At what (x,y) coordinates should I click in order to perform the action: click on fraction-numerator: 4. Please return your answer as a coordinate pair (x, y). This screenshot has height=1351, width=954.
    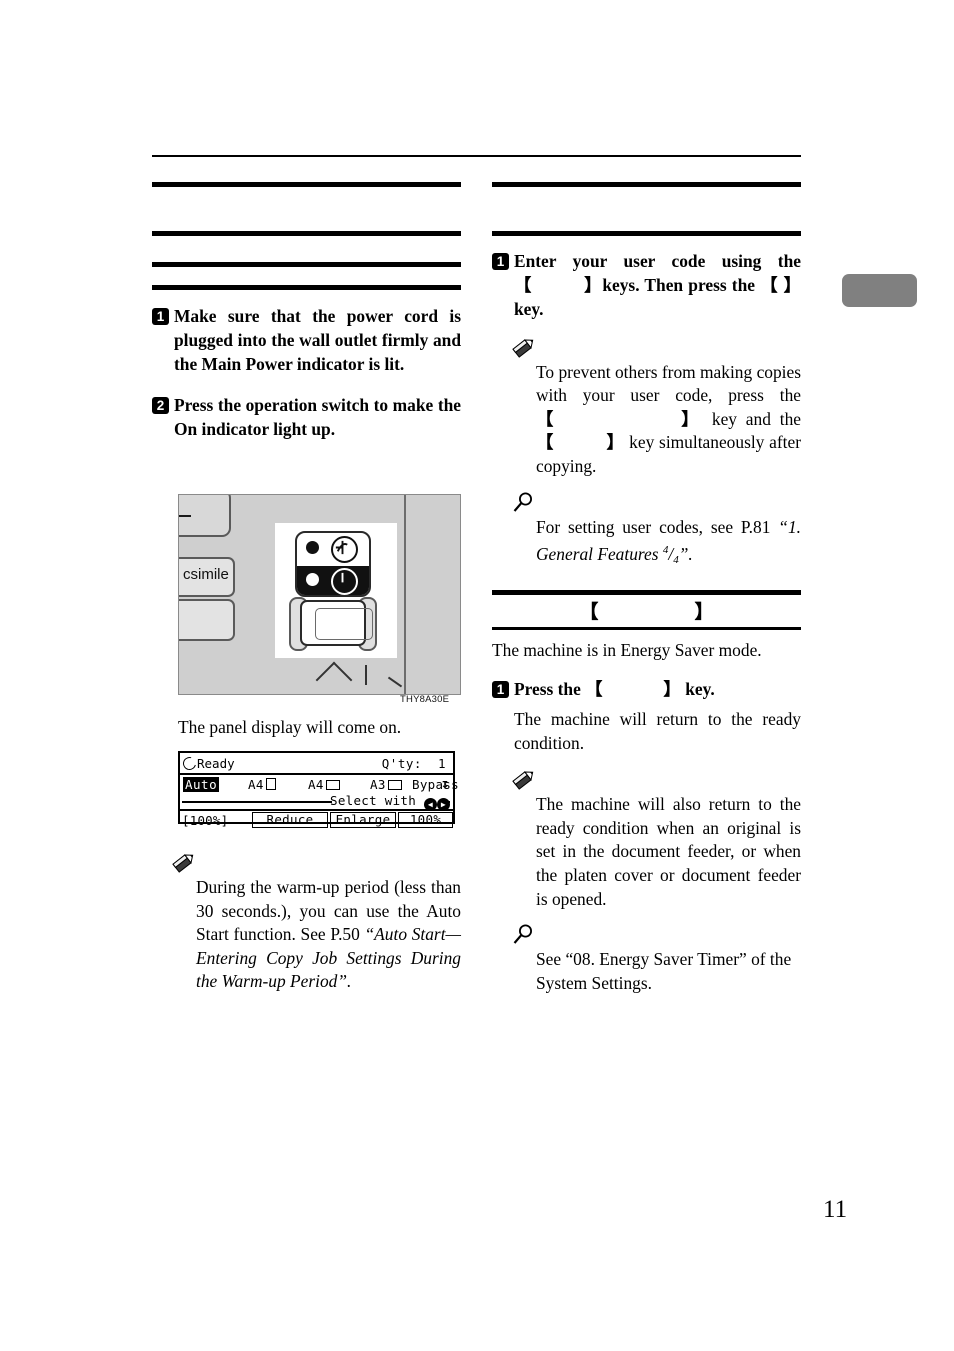
    Looking at the image, I should click on (665, 550).